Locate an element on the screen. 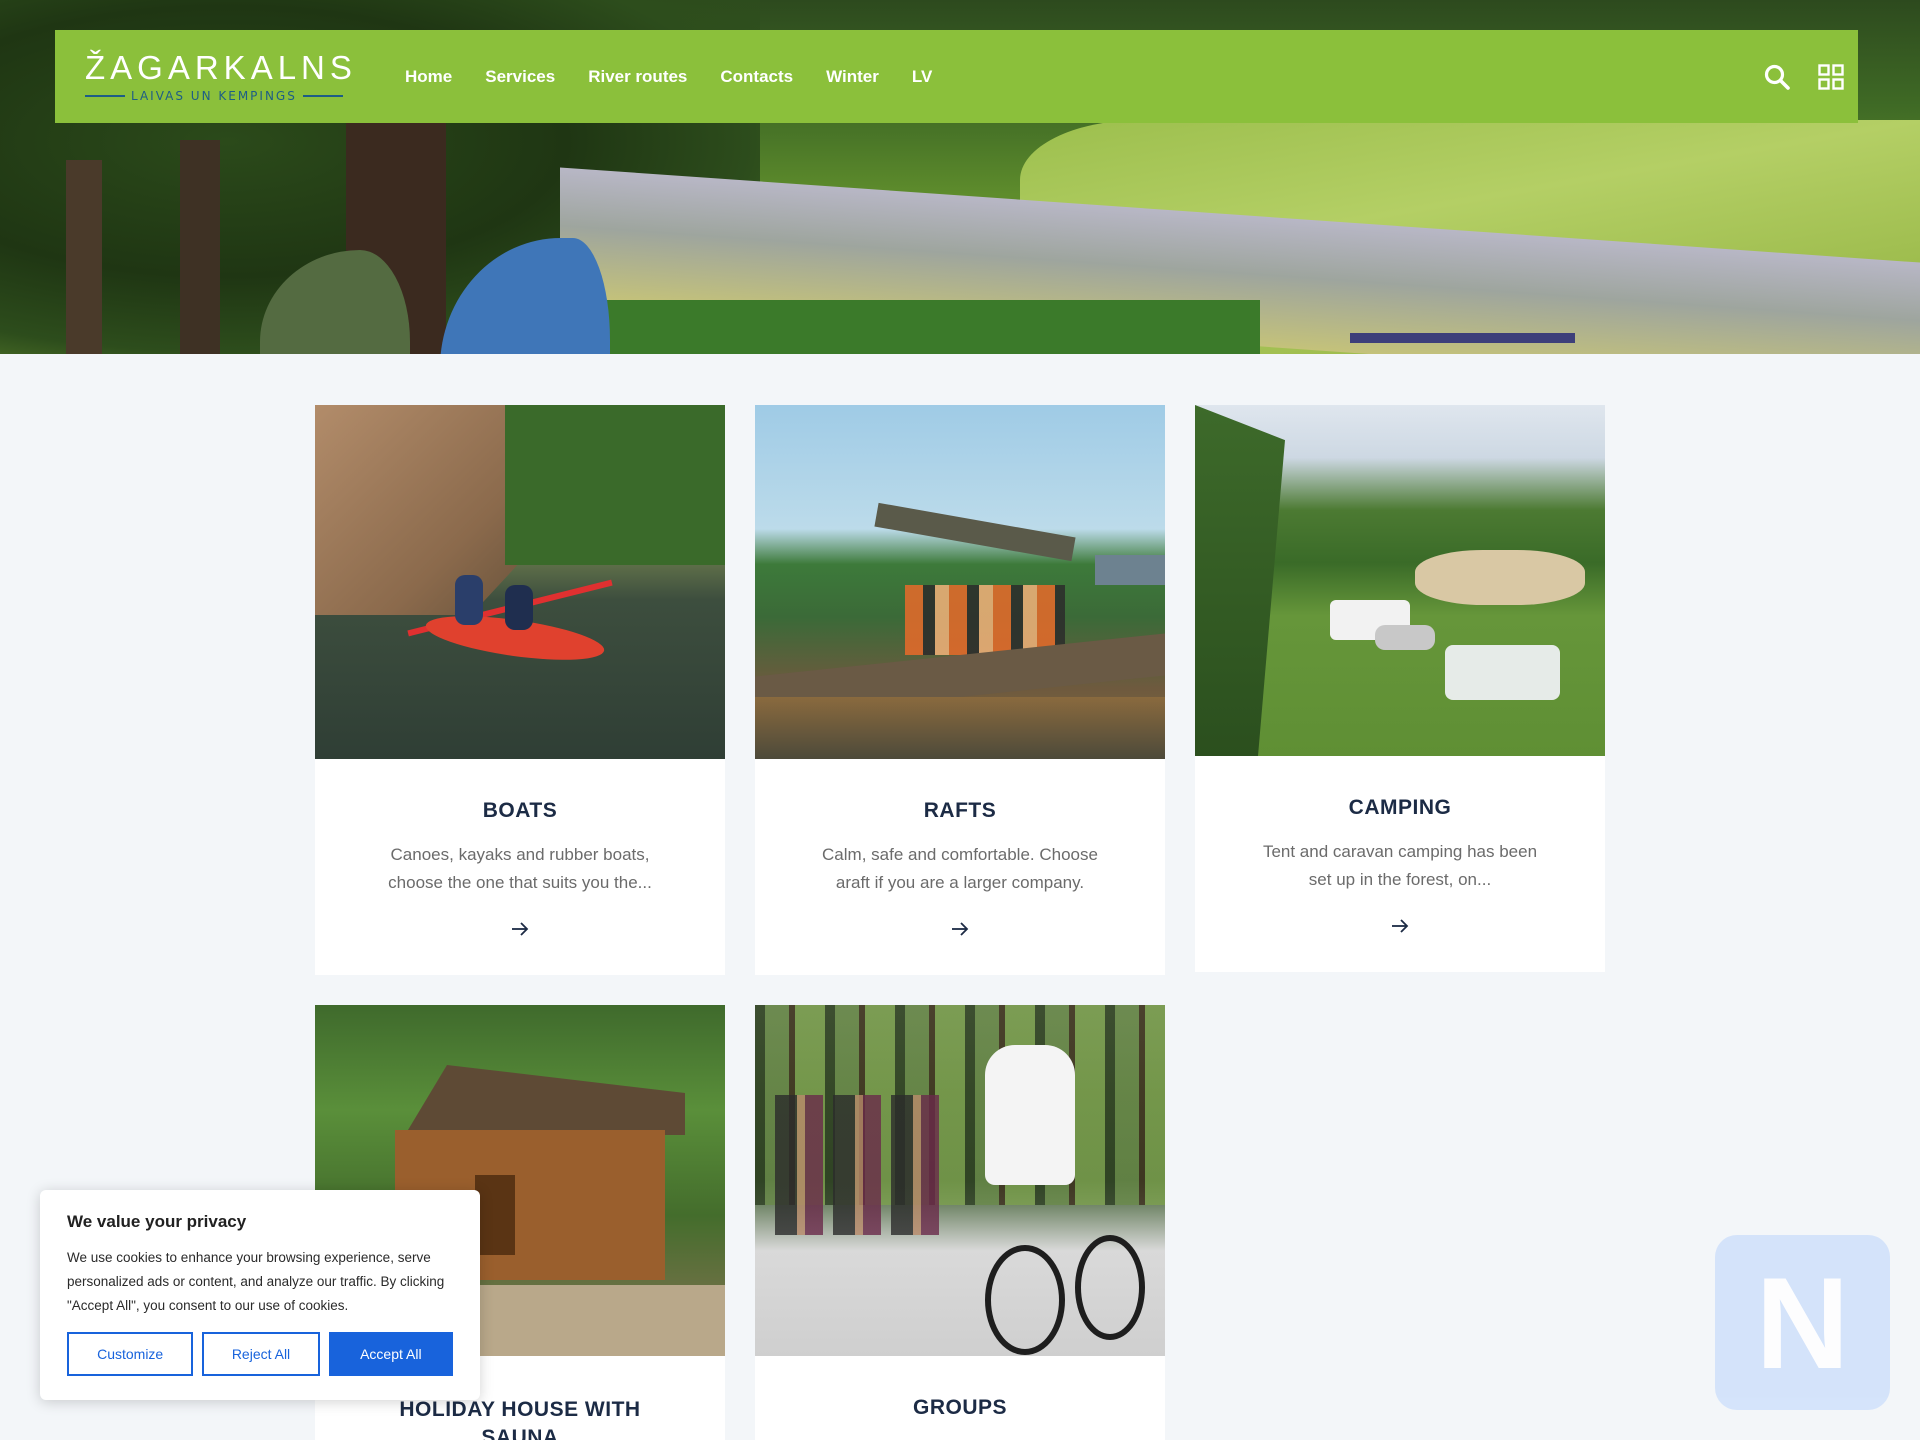 Image resolution: width=1920 pixels, height=1440 pixels. image-house-roof is located at coordinates (545, 1100).